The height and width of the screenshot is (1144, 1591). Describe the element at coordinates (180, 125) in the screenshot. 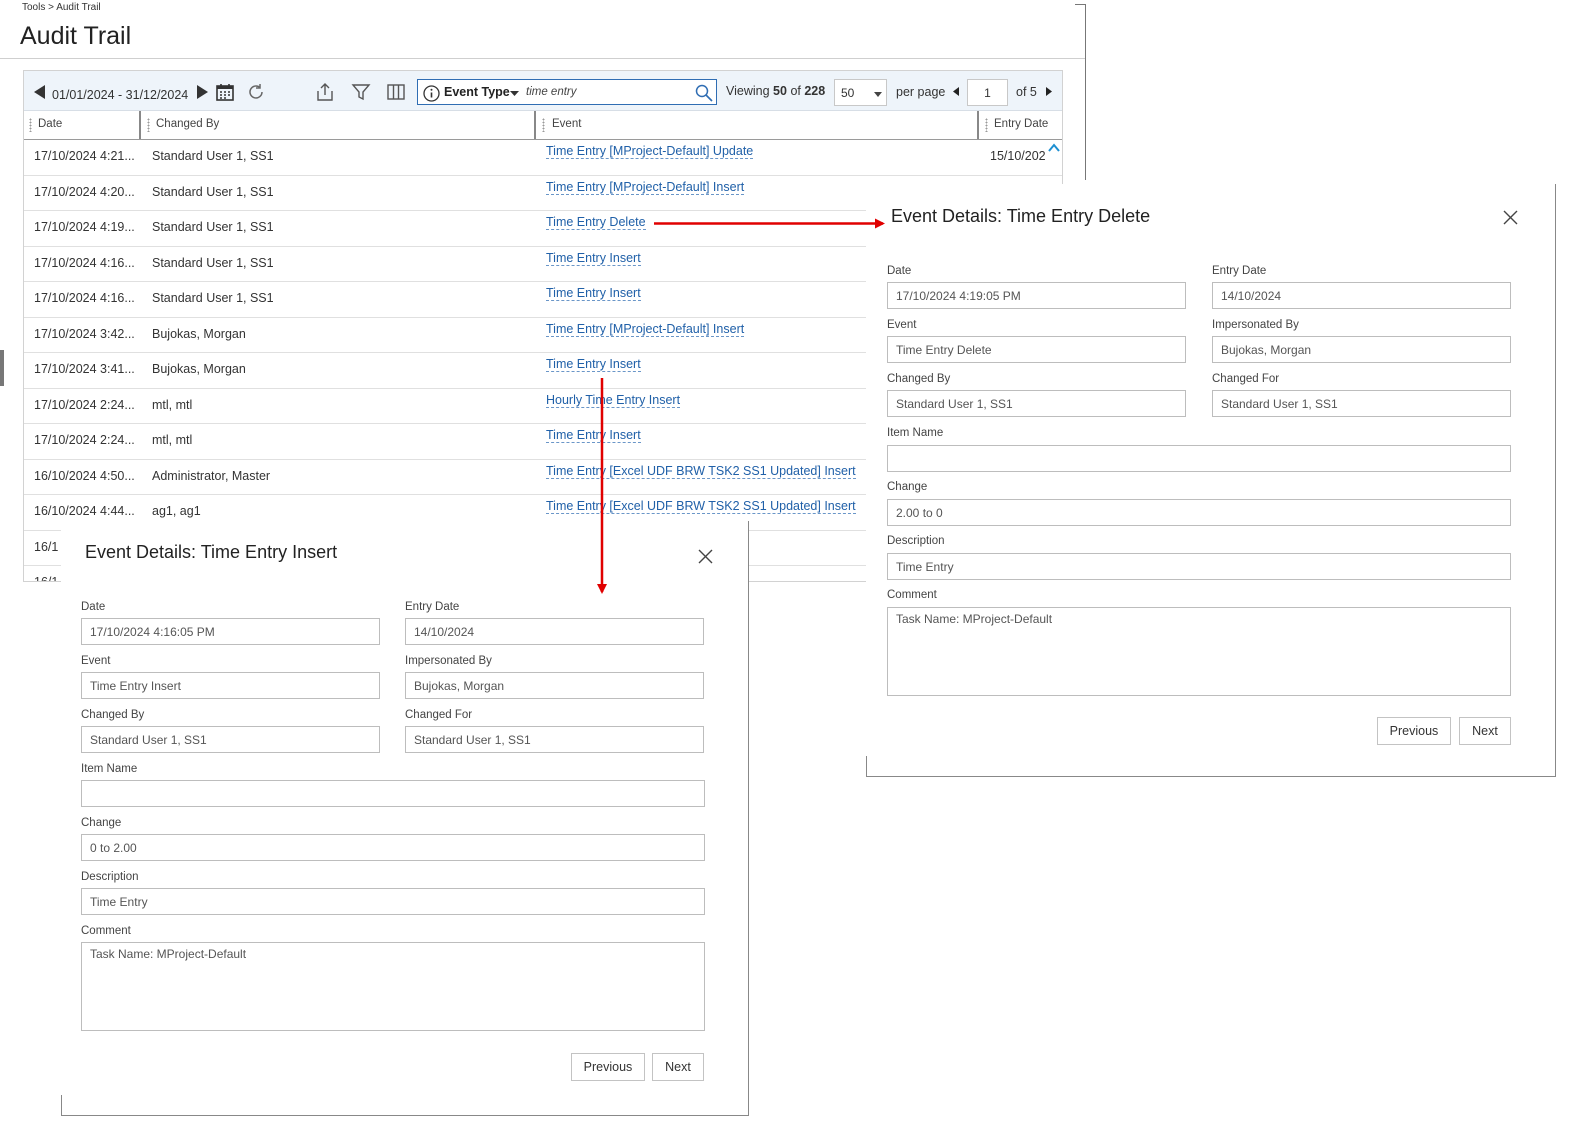

I see `col-header-changed-by: Changed By` at that location.